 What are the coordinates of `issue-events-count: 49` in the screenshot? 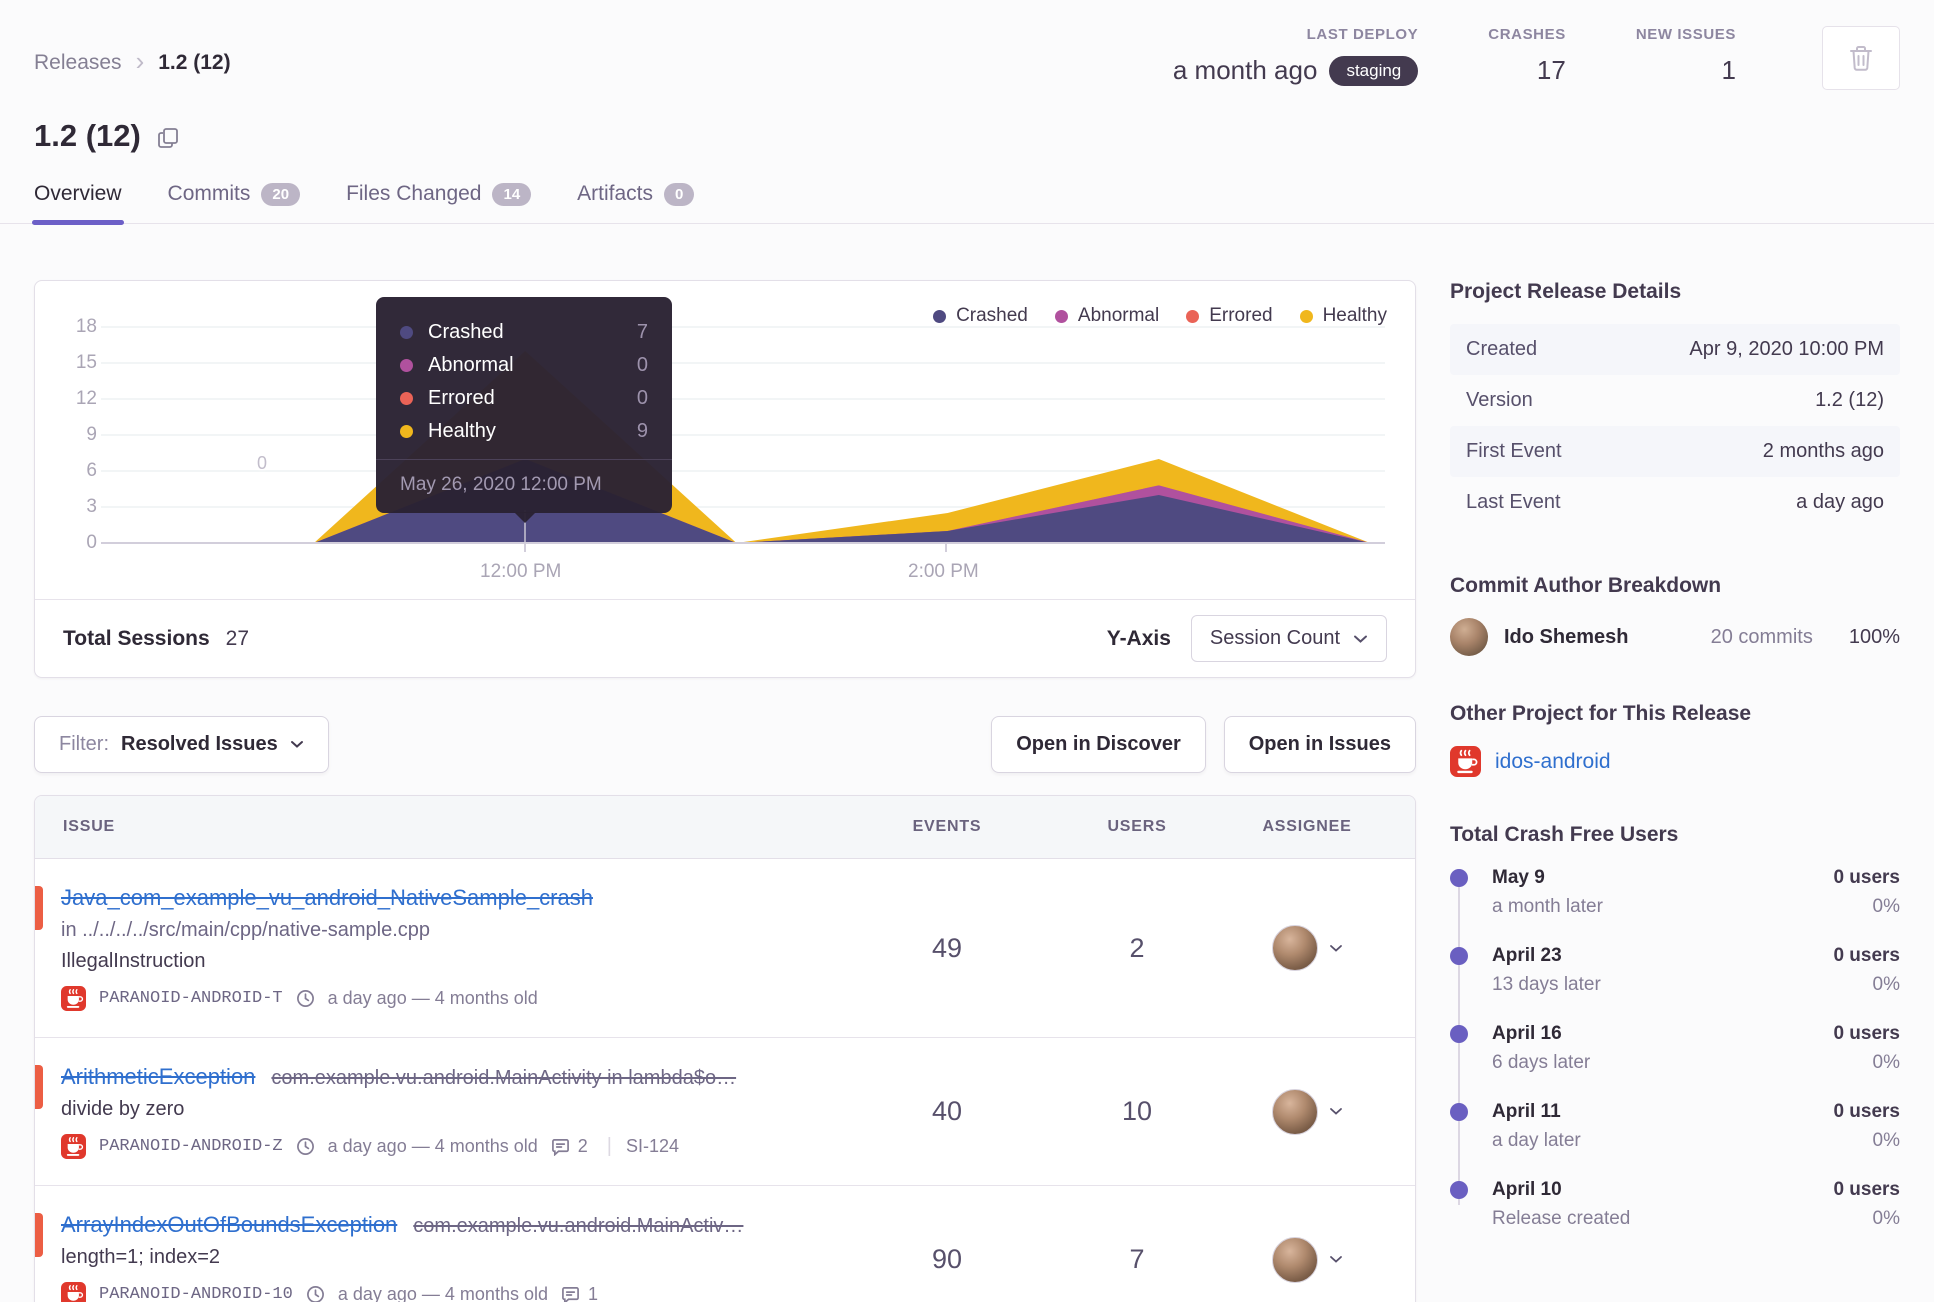 It's located at (947, 947).